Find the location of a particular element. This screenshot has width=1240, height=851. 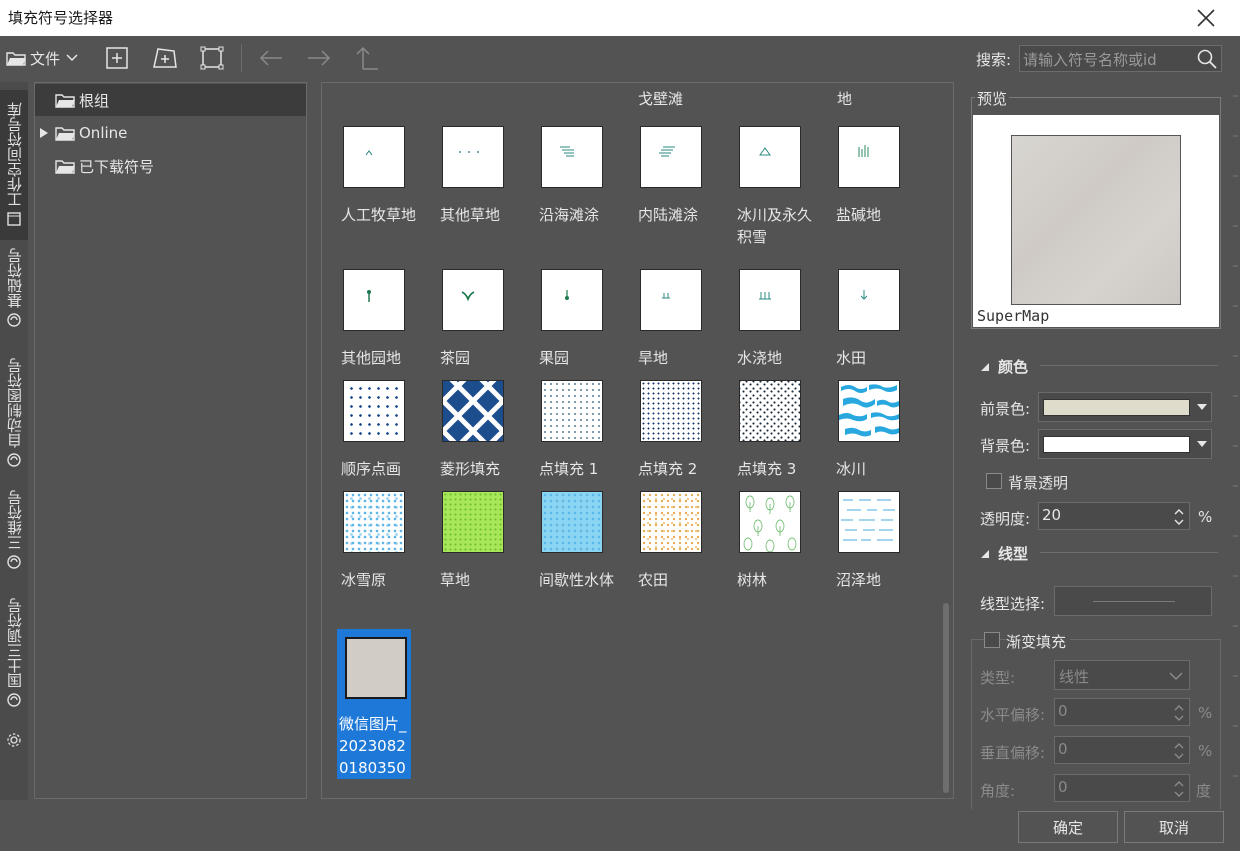

tab-3d-symbols: 三维符号 is located at coordinates (14, 534).